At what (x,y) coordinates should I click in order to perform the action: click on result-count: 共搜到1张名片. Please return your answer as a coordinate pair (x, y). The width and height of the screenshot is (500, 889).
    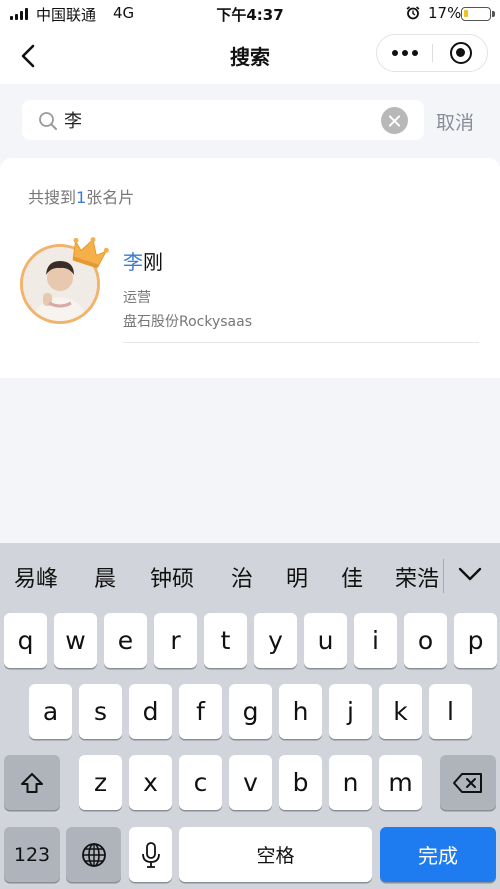
    Looking at the image, I should click on (81, 196).